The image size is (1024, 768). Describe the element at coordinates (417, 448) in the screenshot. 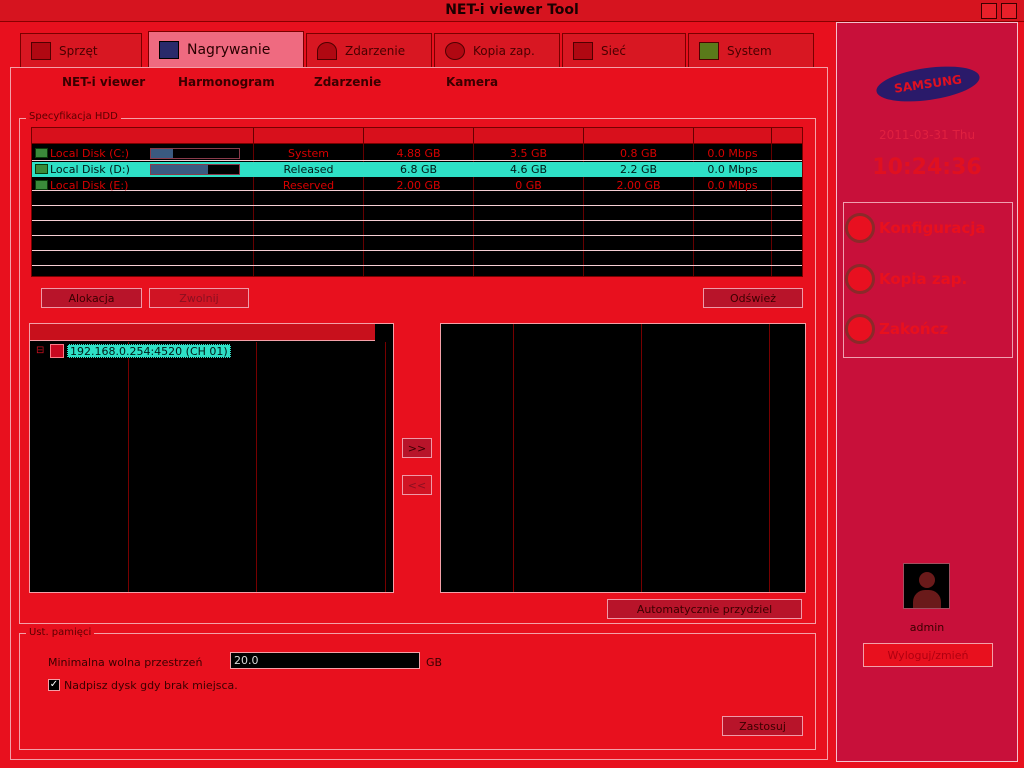

I see `add-button: >>` at that location.